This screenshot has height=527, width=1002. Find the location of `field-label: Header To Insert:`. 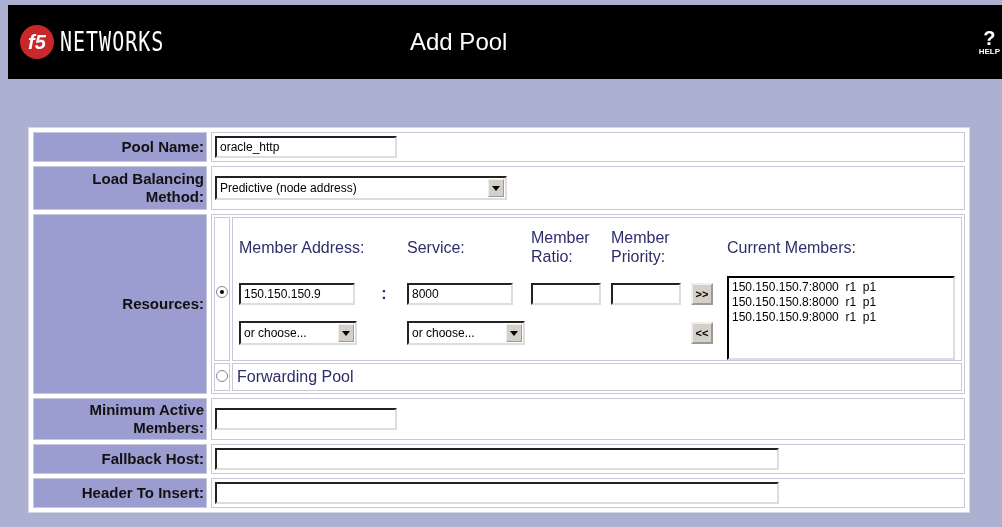

field-label: Header To Insert: is located at coordinates (142, 492).